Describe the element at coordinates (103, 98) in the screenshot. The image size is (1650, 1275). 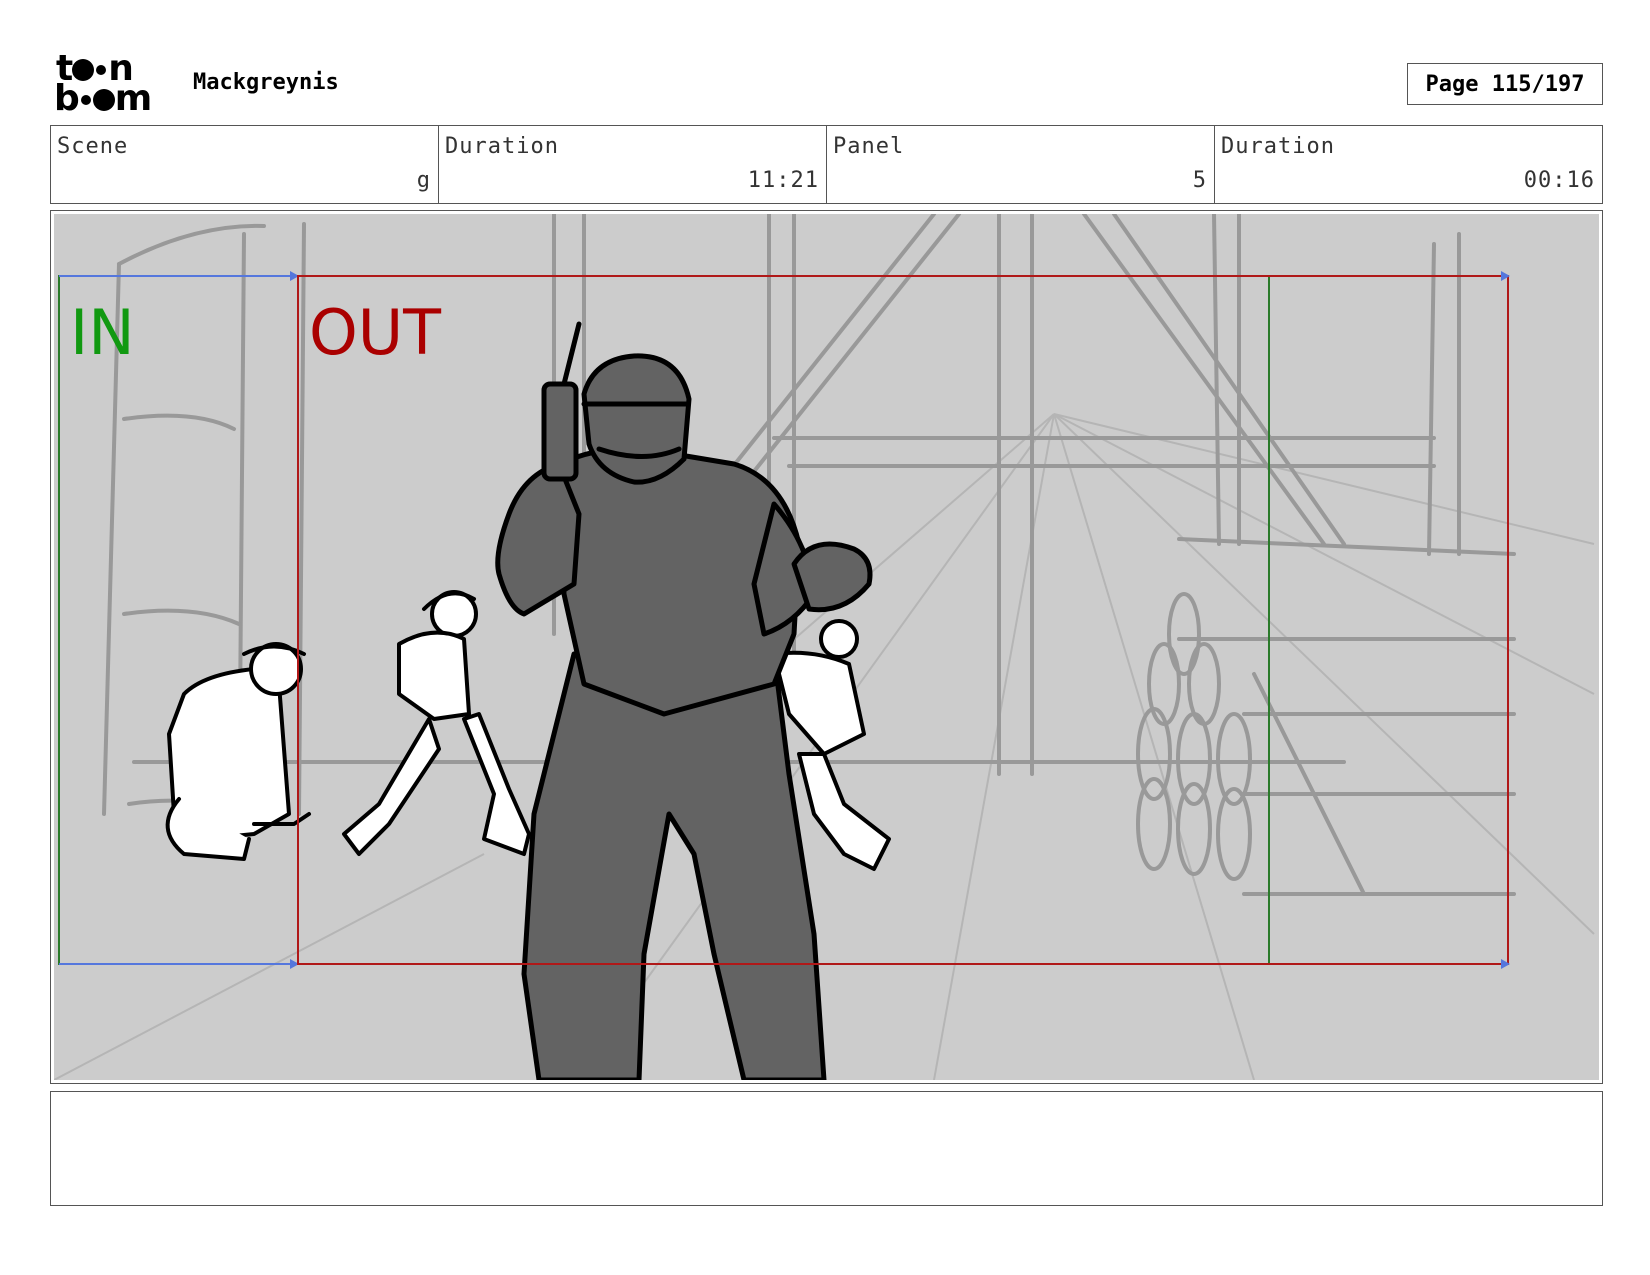
I see `logo-bottom-row: bm` at that location.